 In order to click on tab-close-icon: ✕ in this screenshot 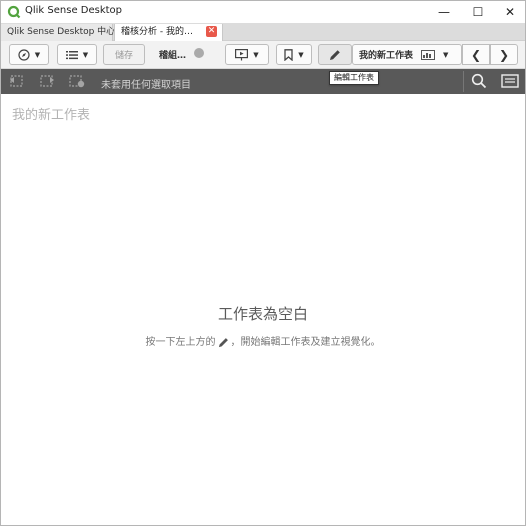, I will do `click(211, 31)`.